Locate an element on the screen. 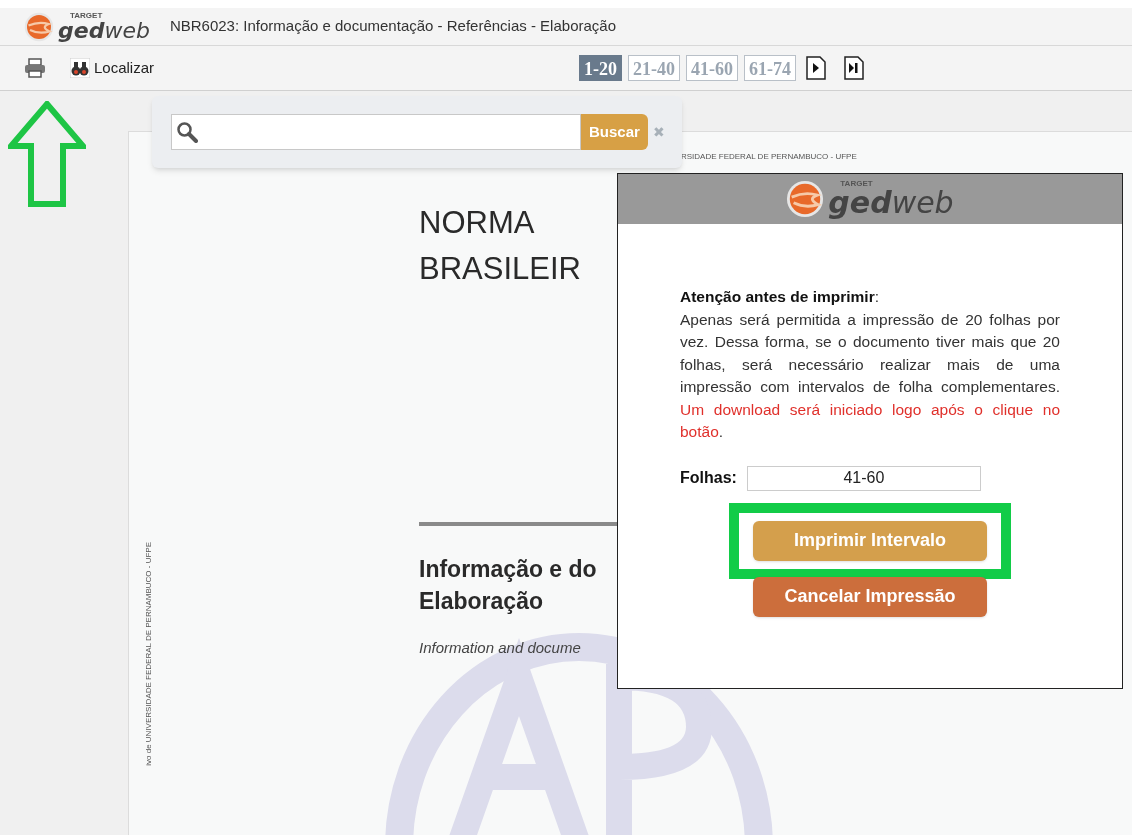 The height and width of the screenshot is (835, 1132). document-title: NBR6023: Informação e documentação - Referências - Elaboração is located at coordinates (392, 26).